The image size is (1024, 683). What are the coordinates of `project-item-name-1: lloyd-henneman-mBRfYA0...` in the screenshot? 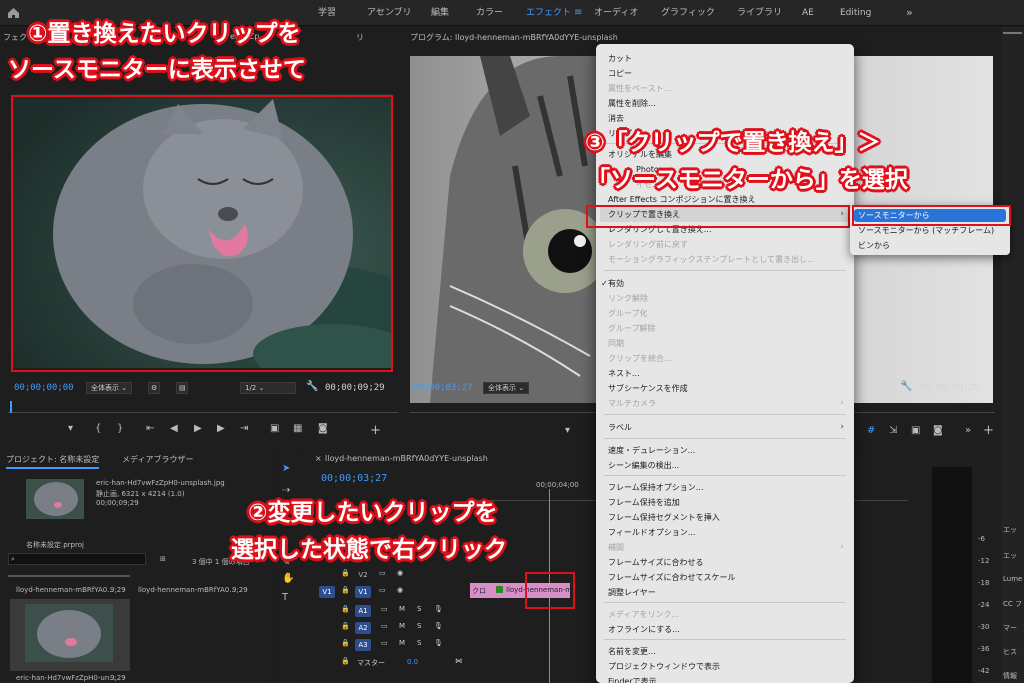 It's located at (65, 590).